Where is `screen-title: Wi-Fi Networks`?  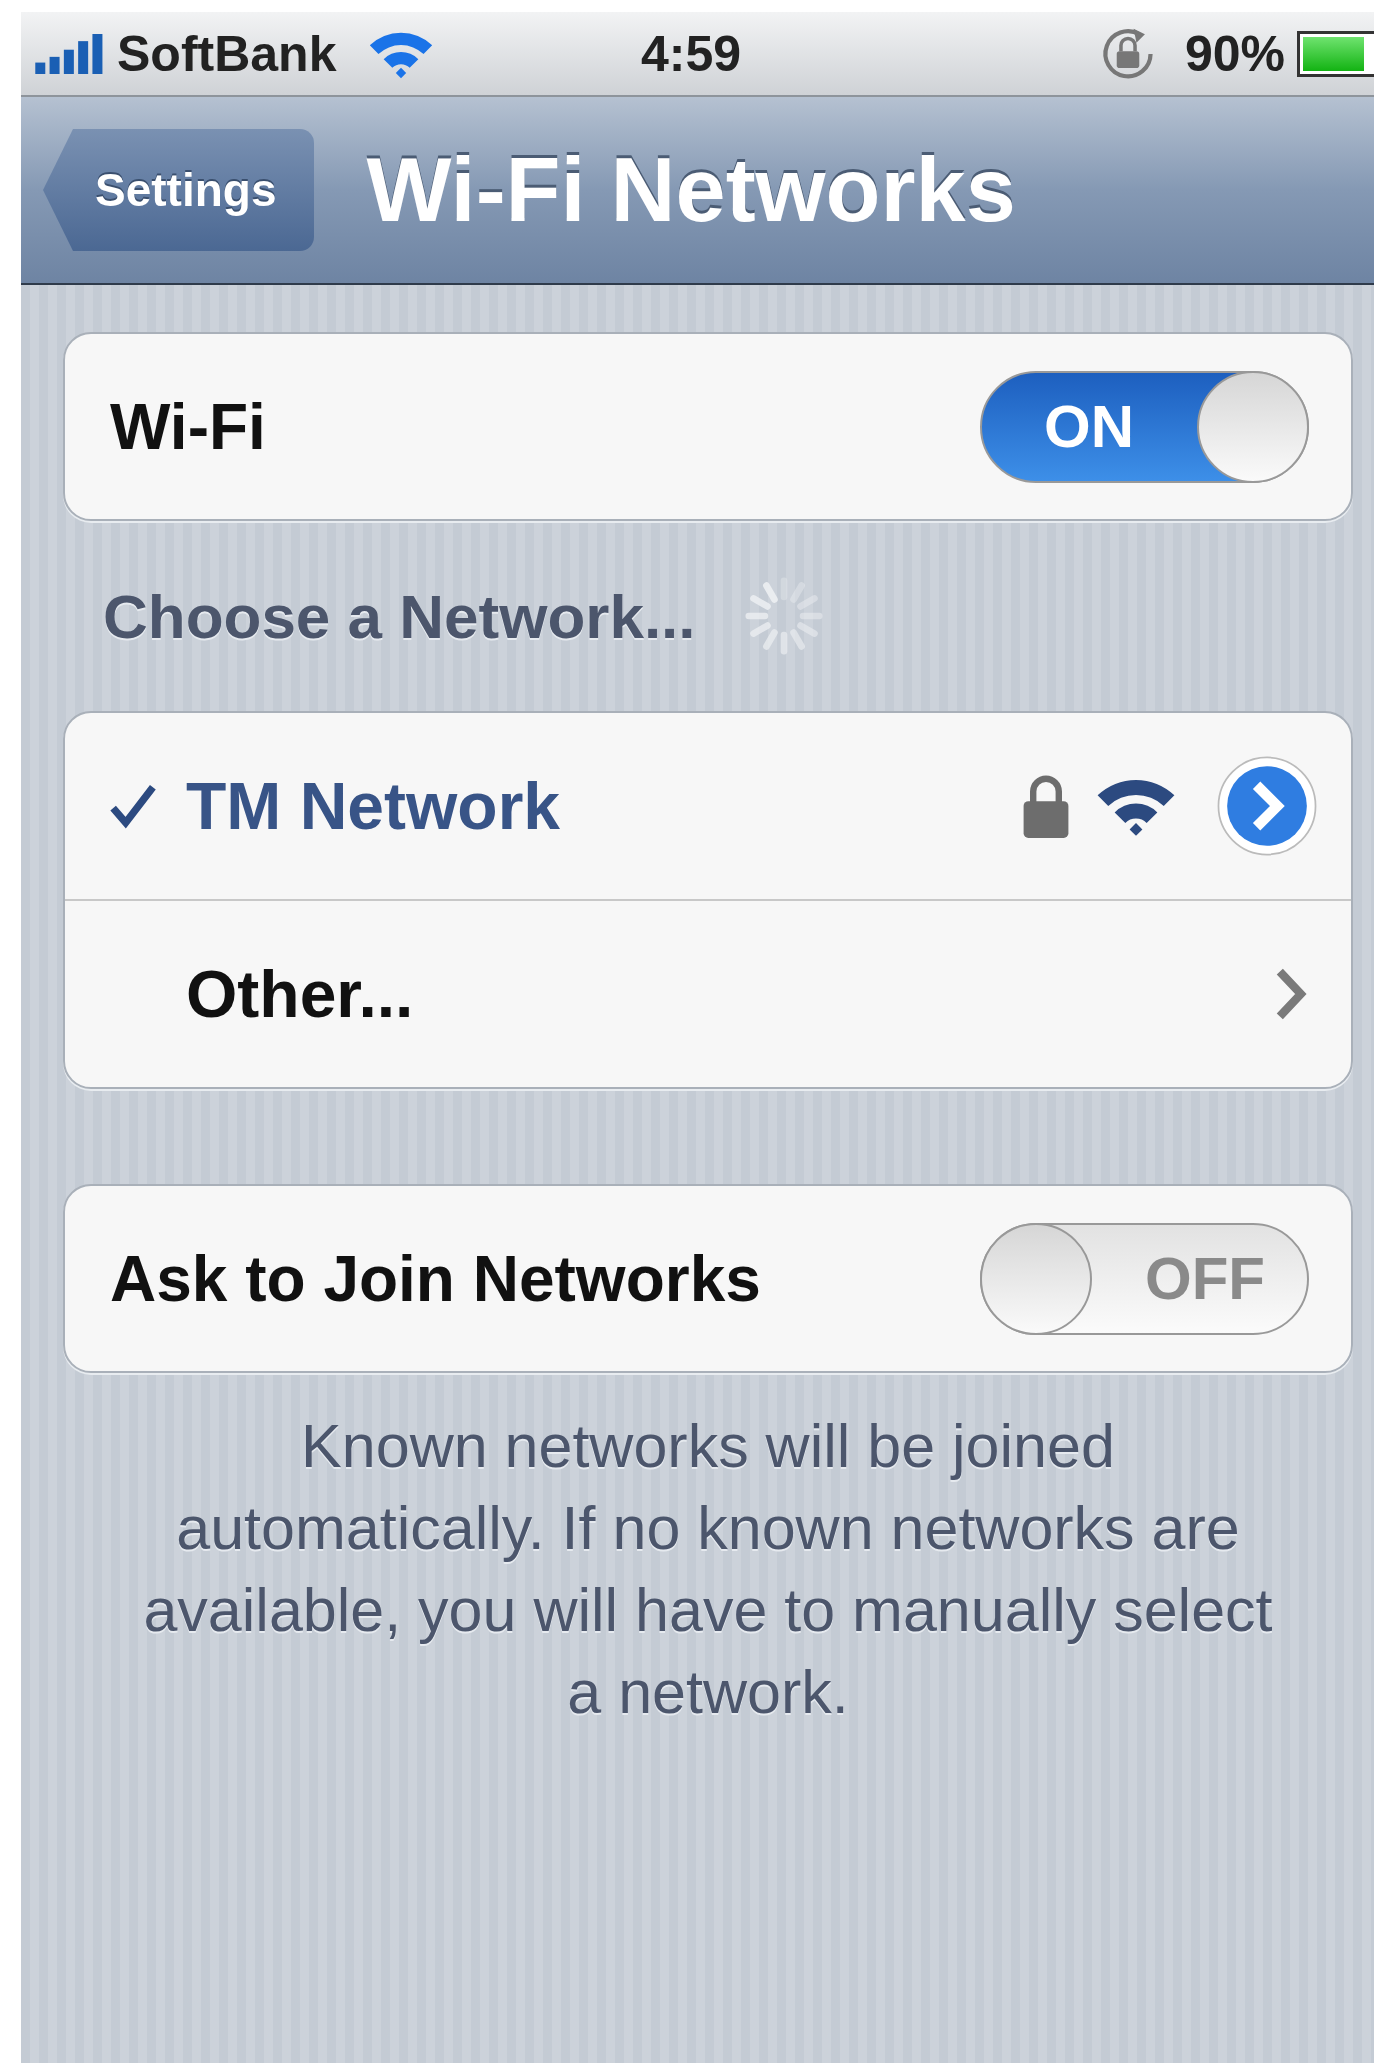
screen-title: Wi-Fi Networks is located at coordinates (691, 190).